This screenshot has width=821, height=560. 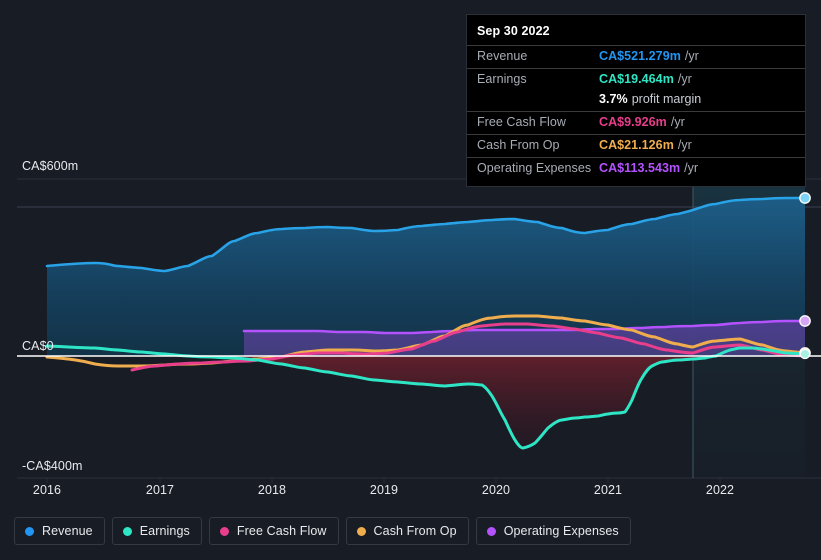 I want to click on x-axis-tick-2022: 2022, so click(x=720, y=490).